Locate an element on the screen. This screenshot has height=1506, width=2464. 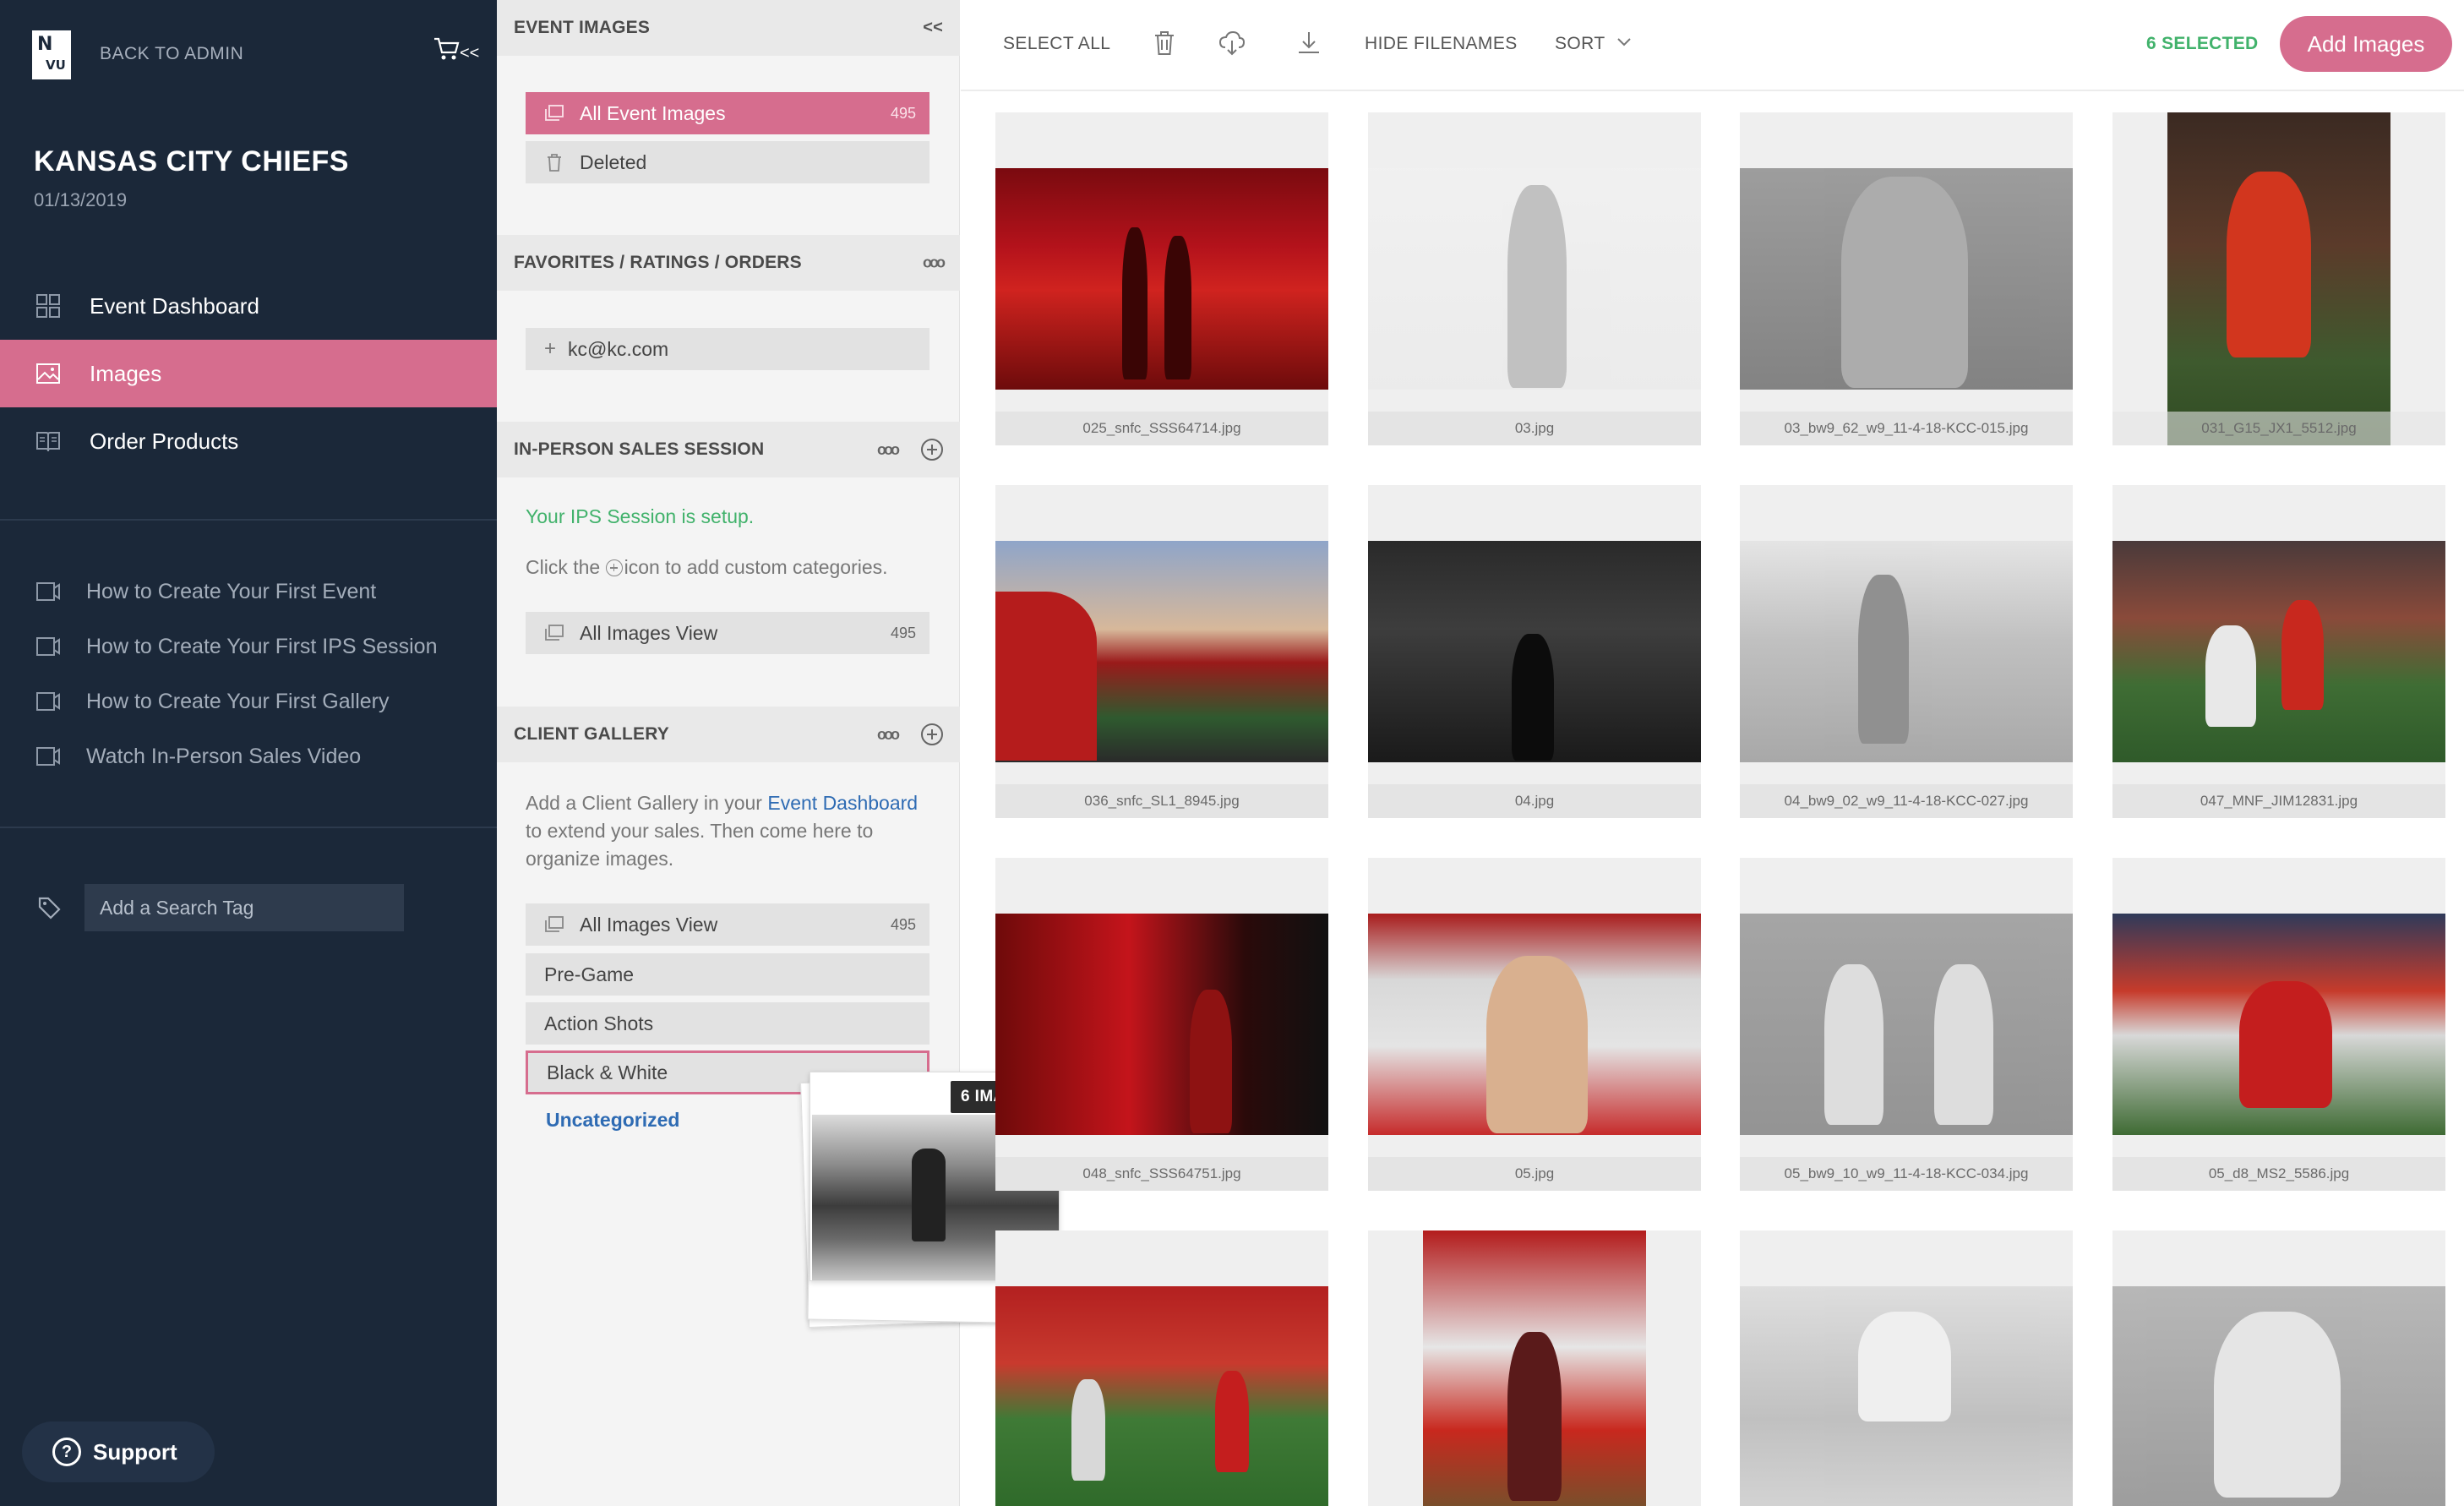
image-tile: 03_bw9_62_w9_11-4-18-KCC-015.jpg is located at coordinates (1906, 278).